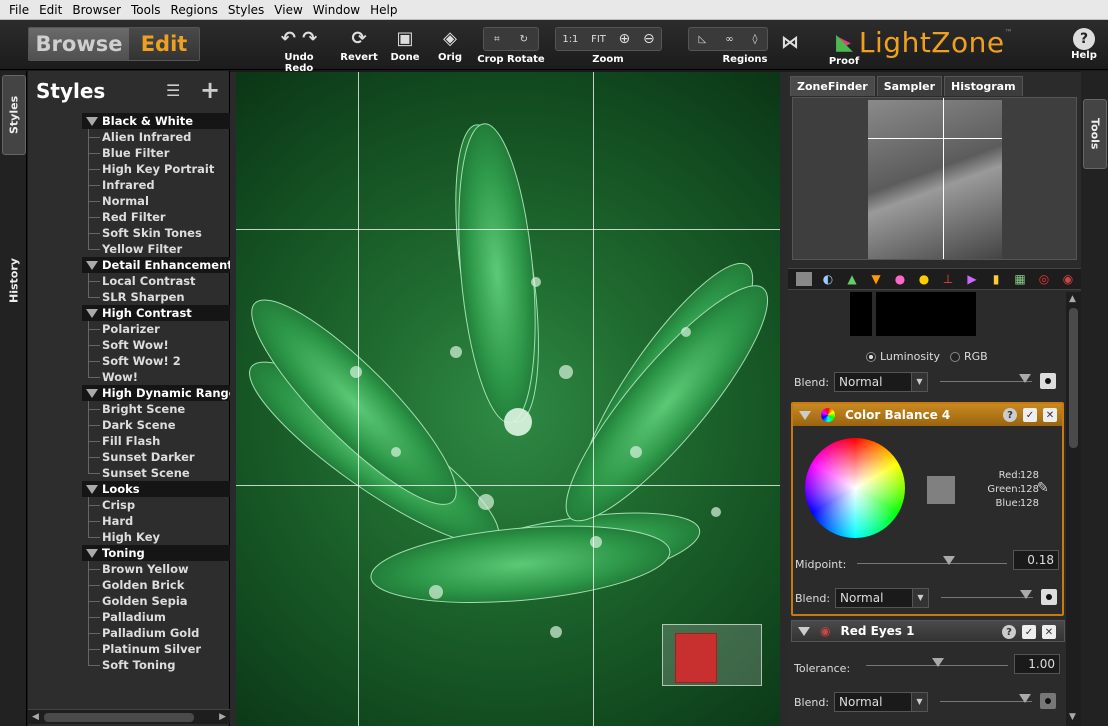 The image size is (1108, 726). I want to click on style-item: Local Contrast, so click(166, 281).